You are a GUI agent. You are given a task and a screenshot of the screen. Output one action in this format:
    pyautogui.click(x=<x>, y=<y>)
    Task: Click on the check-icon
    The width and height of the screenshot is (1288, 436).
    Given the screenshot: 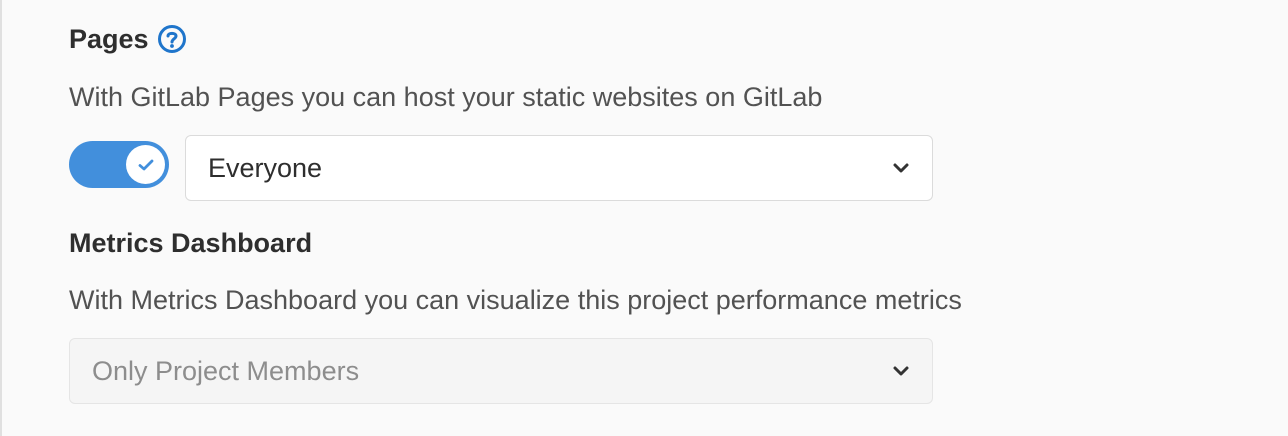 What is the action you would take?
    pyautogui.click(x=145, y=164)
    